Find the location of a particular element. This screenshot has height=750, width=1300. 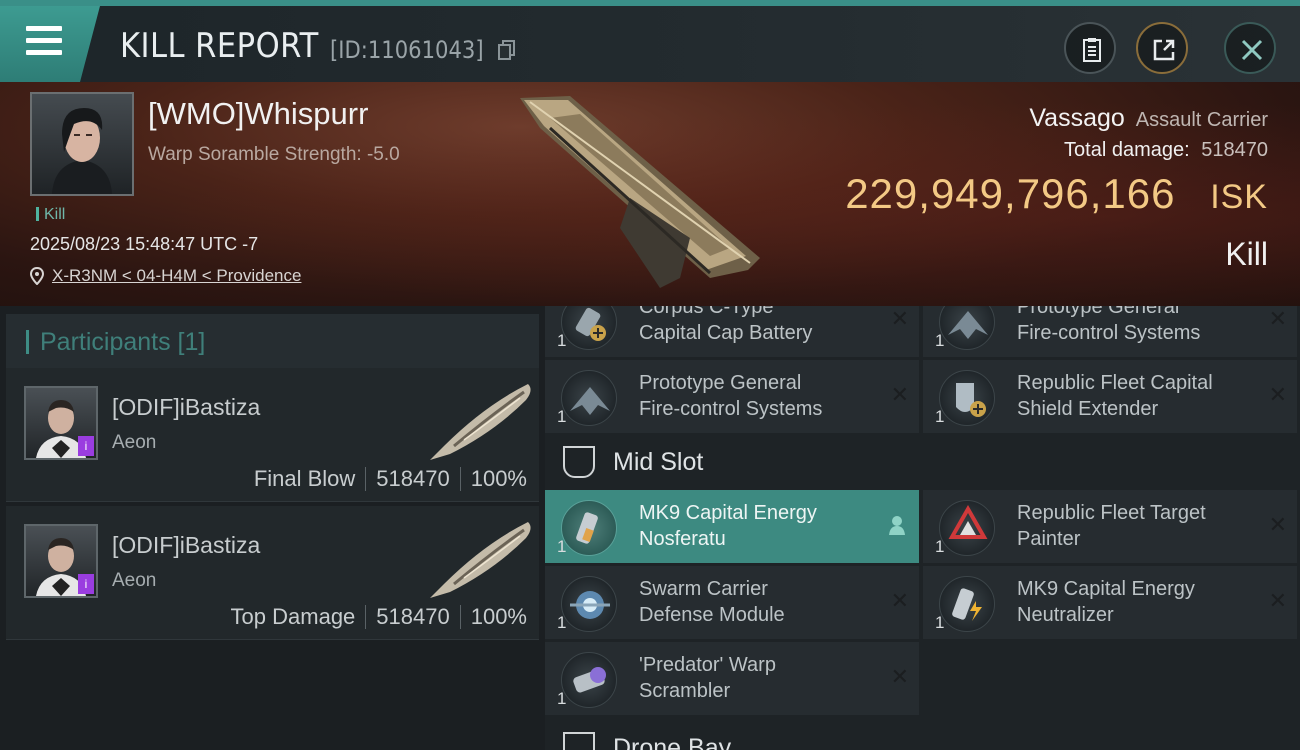

mid-slot-title: Mid Slot is located at coordinates (658, 462).